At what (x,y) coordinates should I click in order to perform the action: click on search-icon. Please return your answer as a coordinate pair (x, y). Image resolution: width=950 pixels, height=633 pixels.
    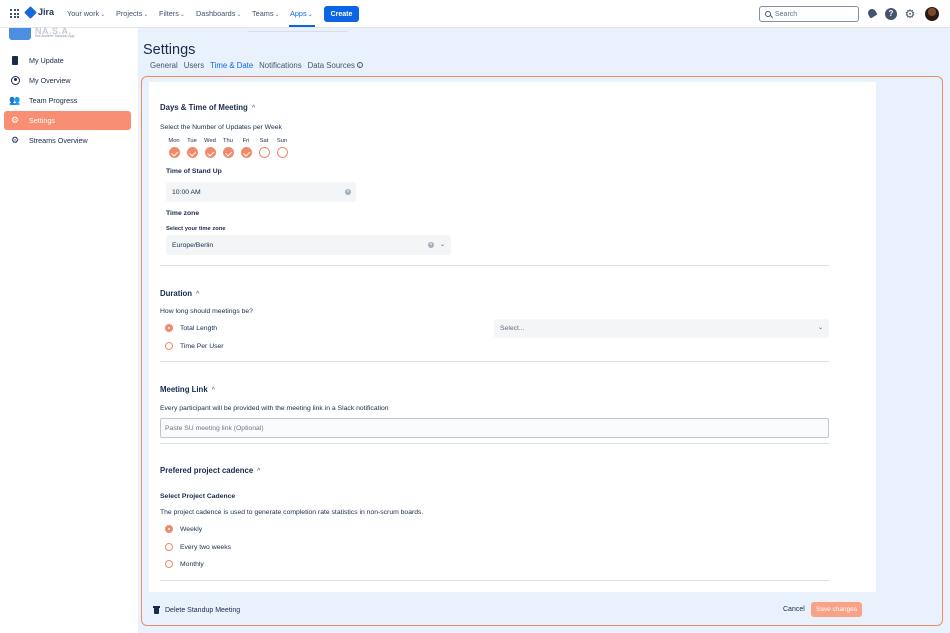
    Looking at the image, I should click on (768, 14).